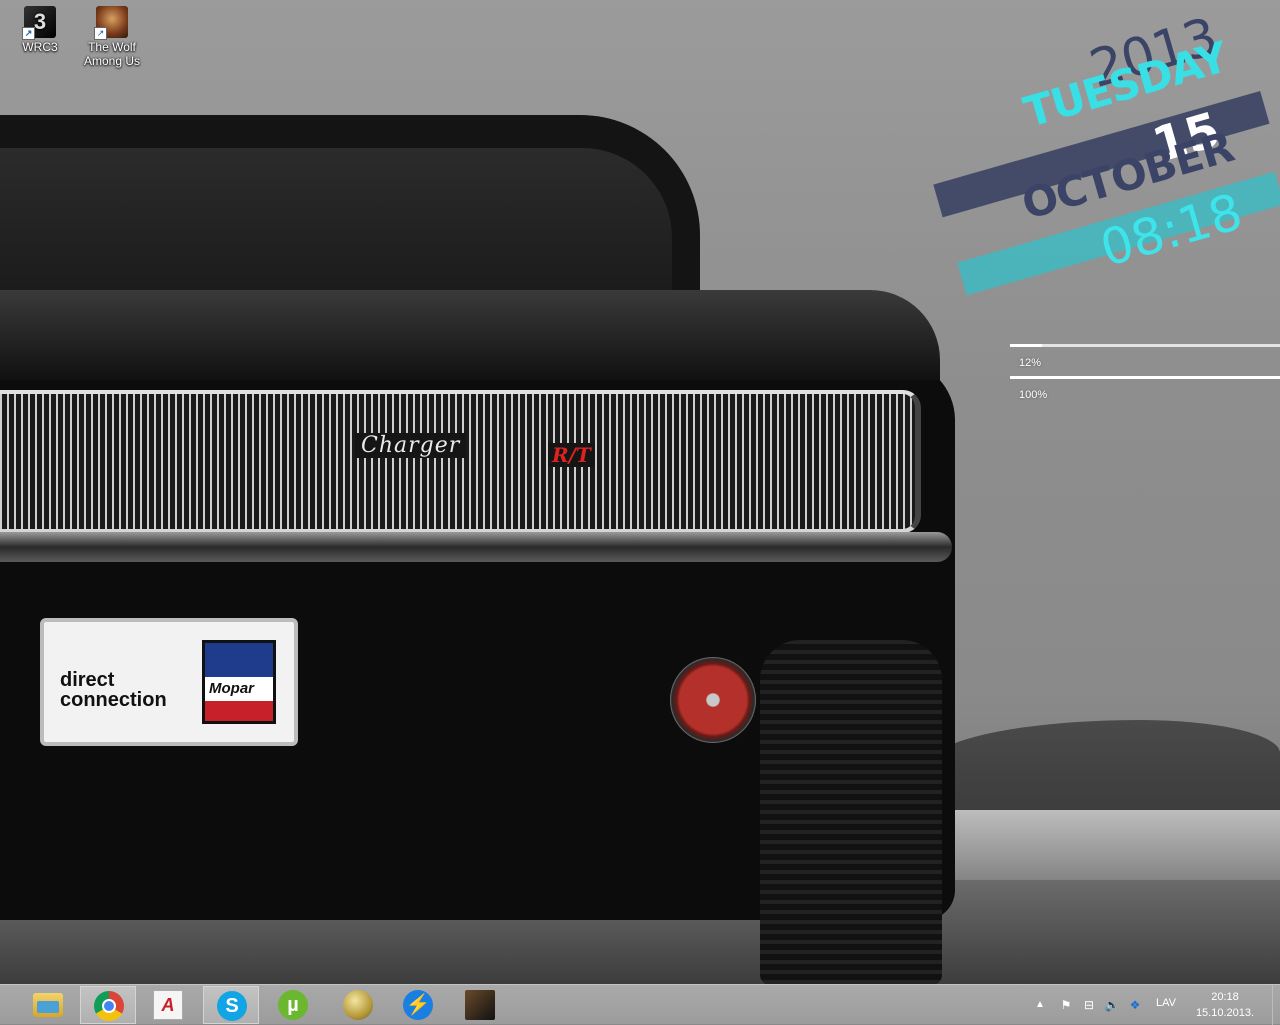  Describe the element at coordinates (476, 547) in the screenshot. I see `car-bumper` at that location.